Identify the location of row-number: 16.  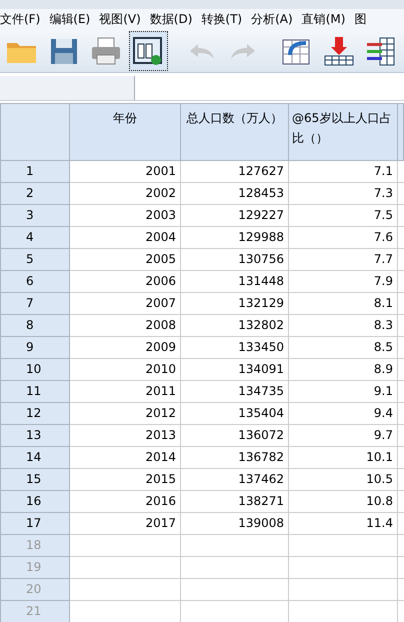
(35, 502).